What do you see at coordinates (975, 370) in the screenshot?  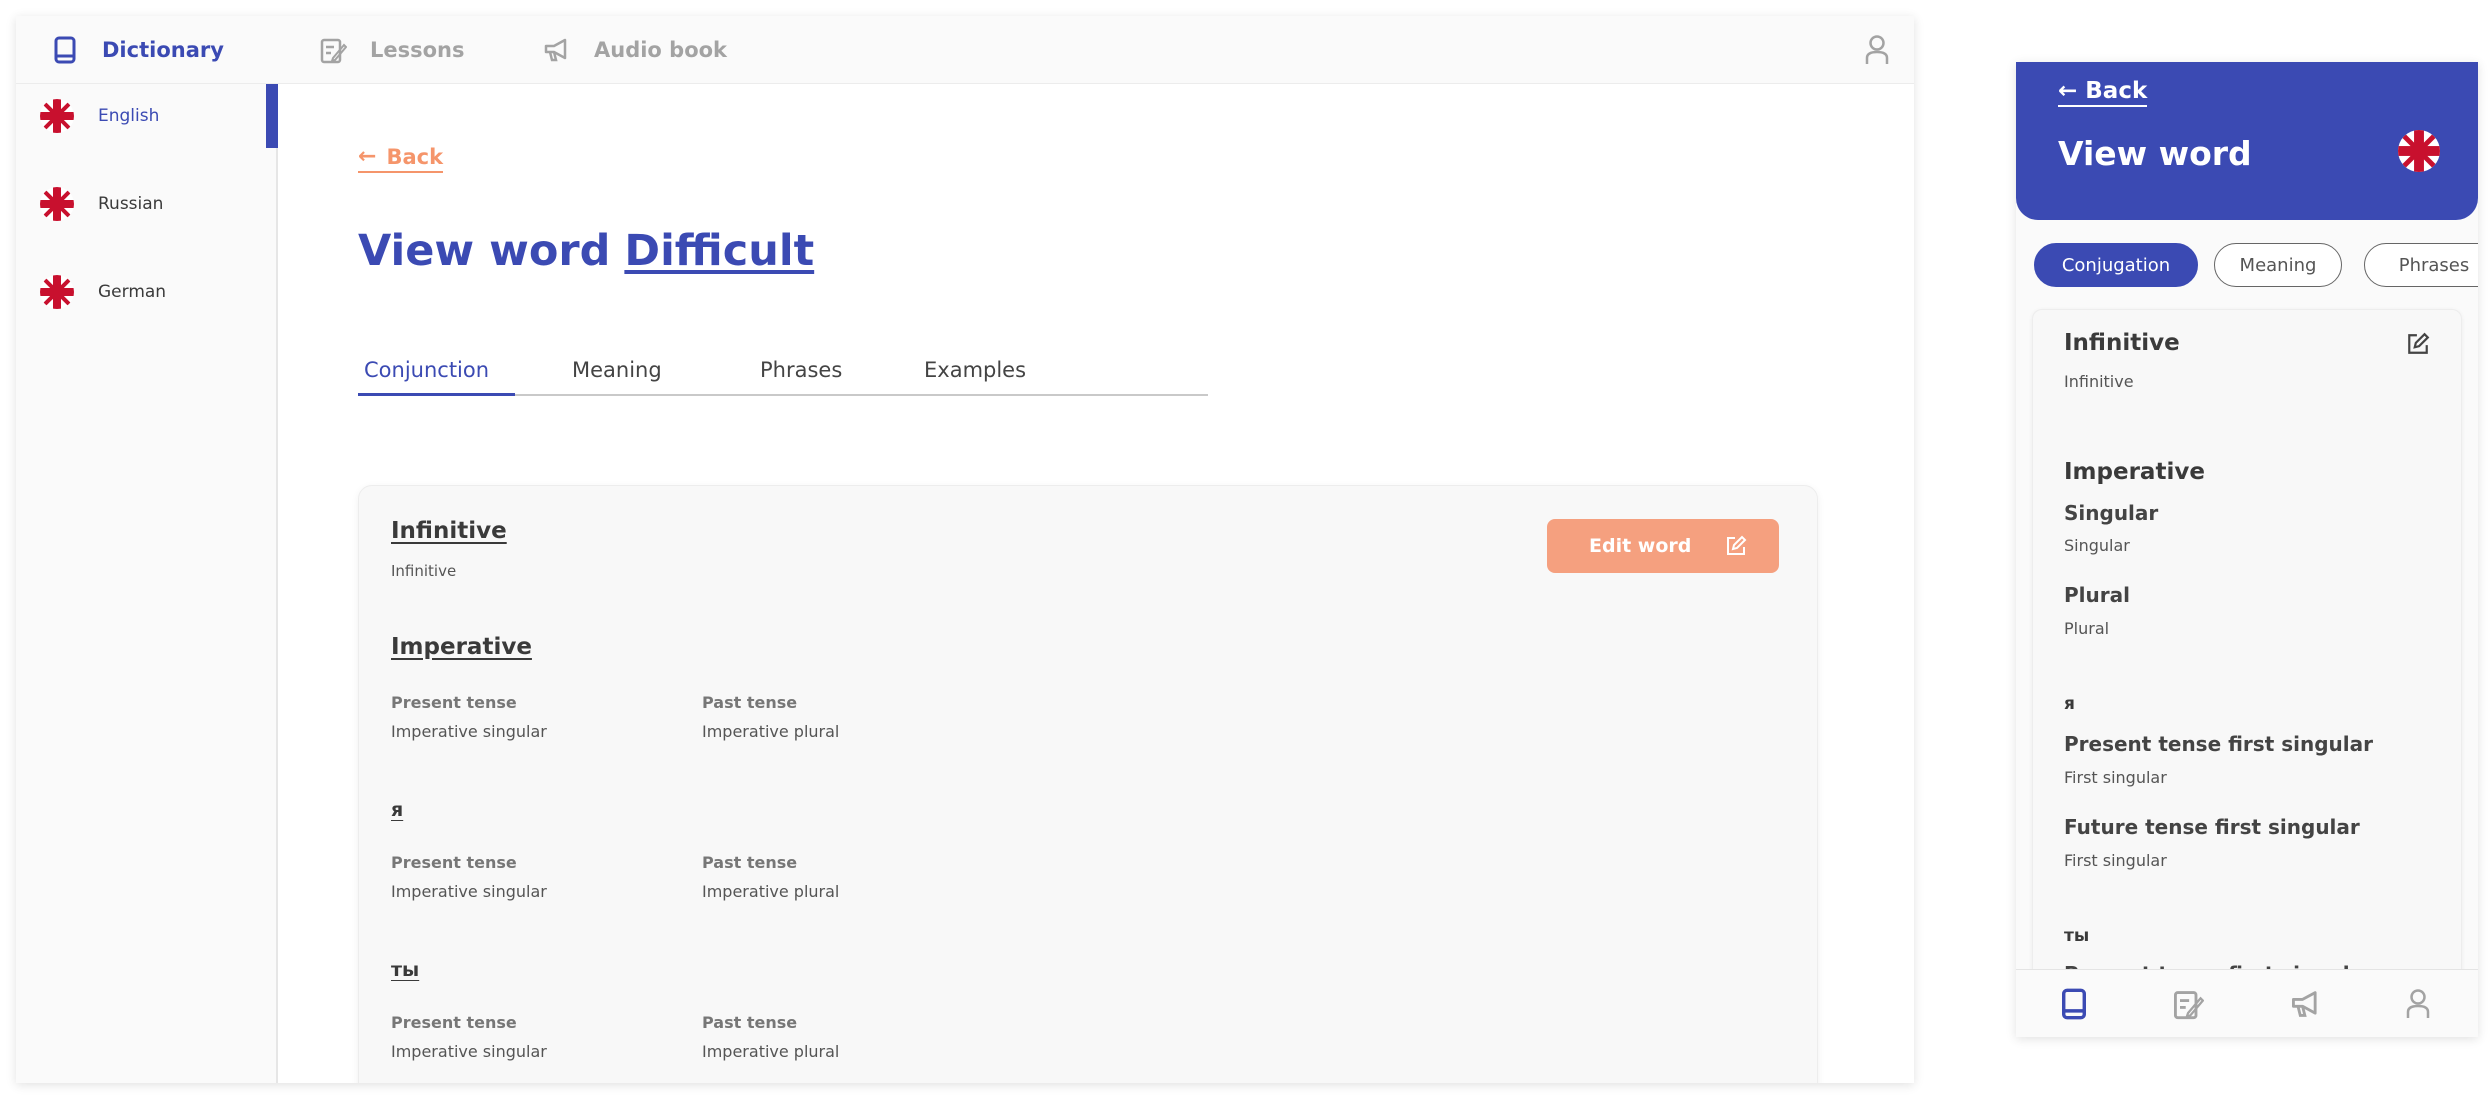 I see `tab-examples: Examples` at bounding box center [975, 370].